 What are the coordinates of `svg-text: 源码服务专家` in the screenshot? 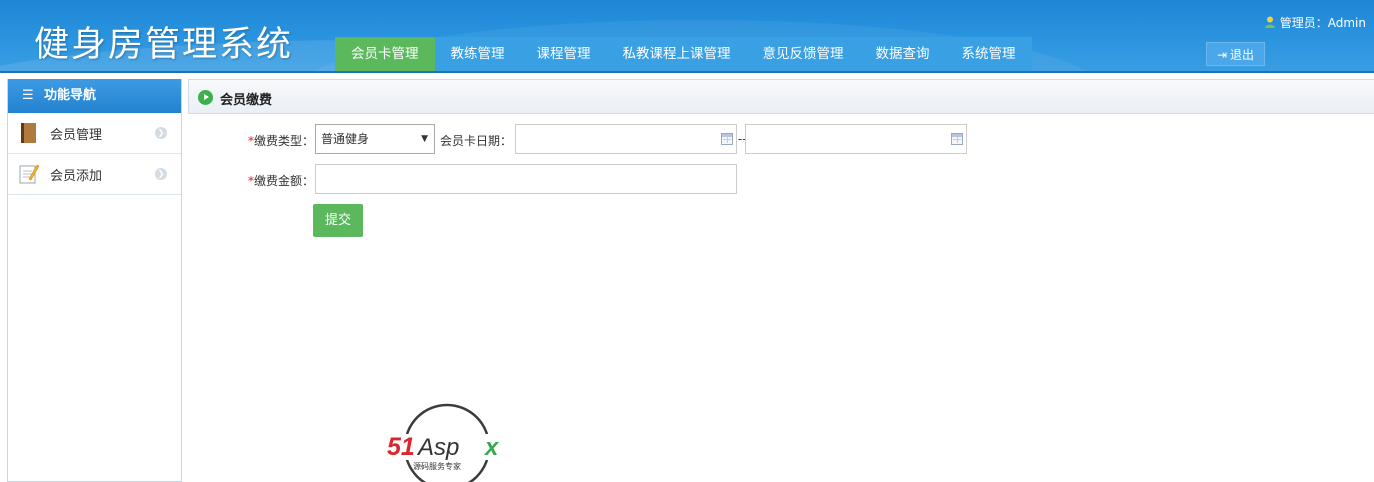 It's located at (437, 466).